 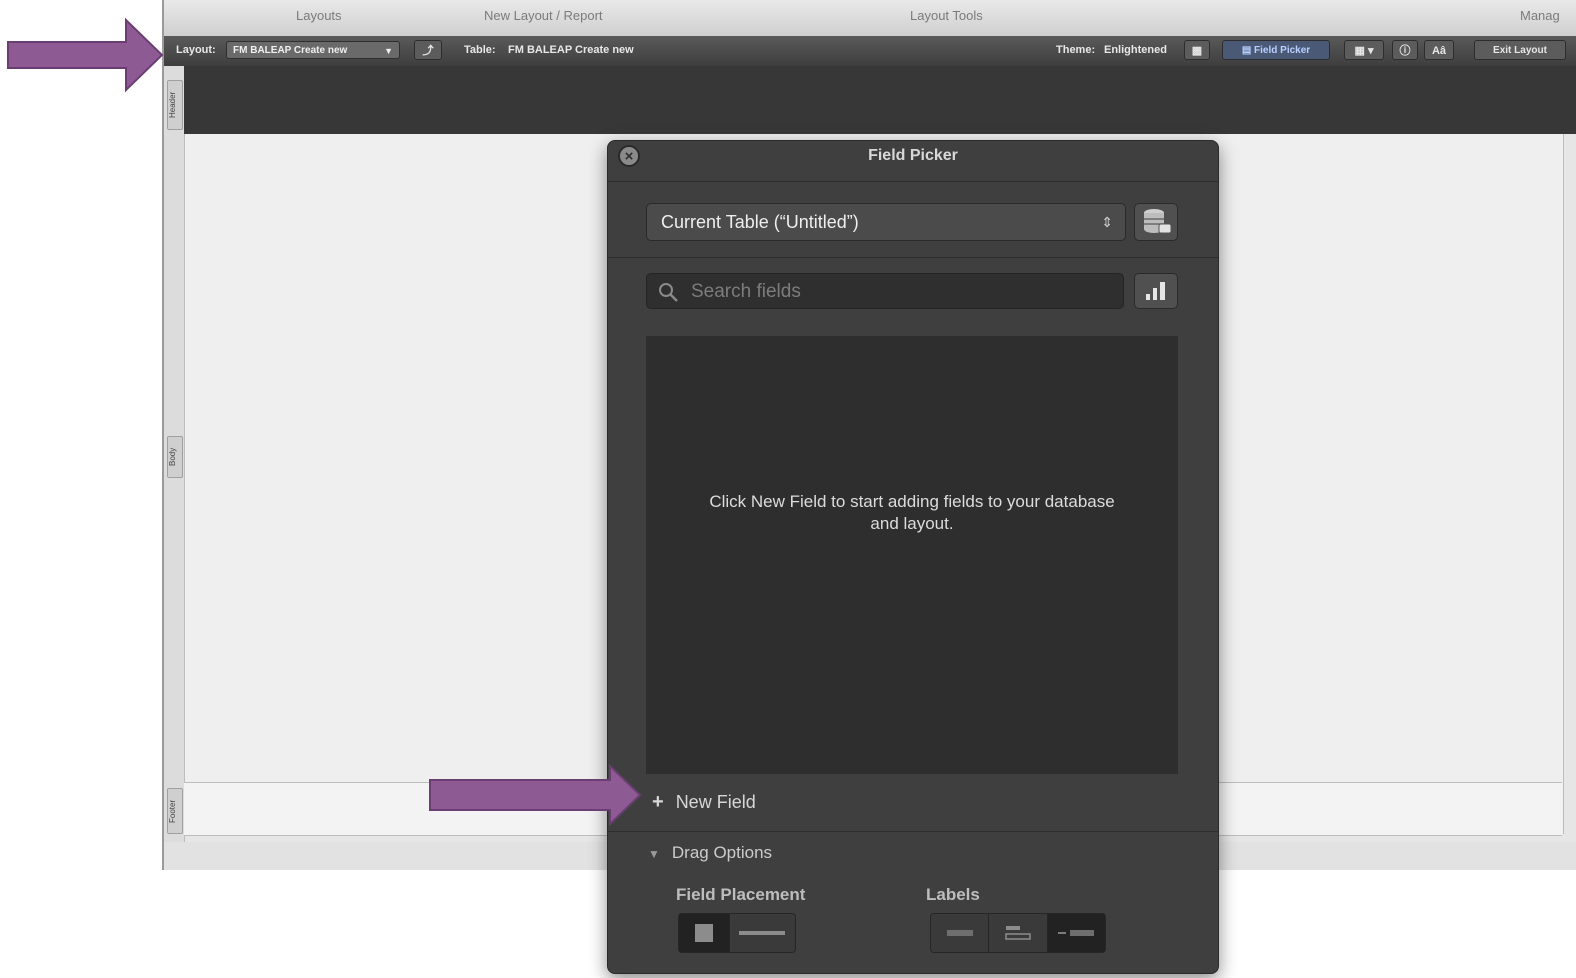 I want to click on grid-icon: ▦ ▾, so click(x=1364, y=51).